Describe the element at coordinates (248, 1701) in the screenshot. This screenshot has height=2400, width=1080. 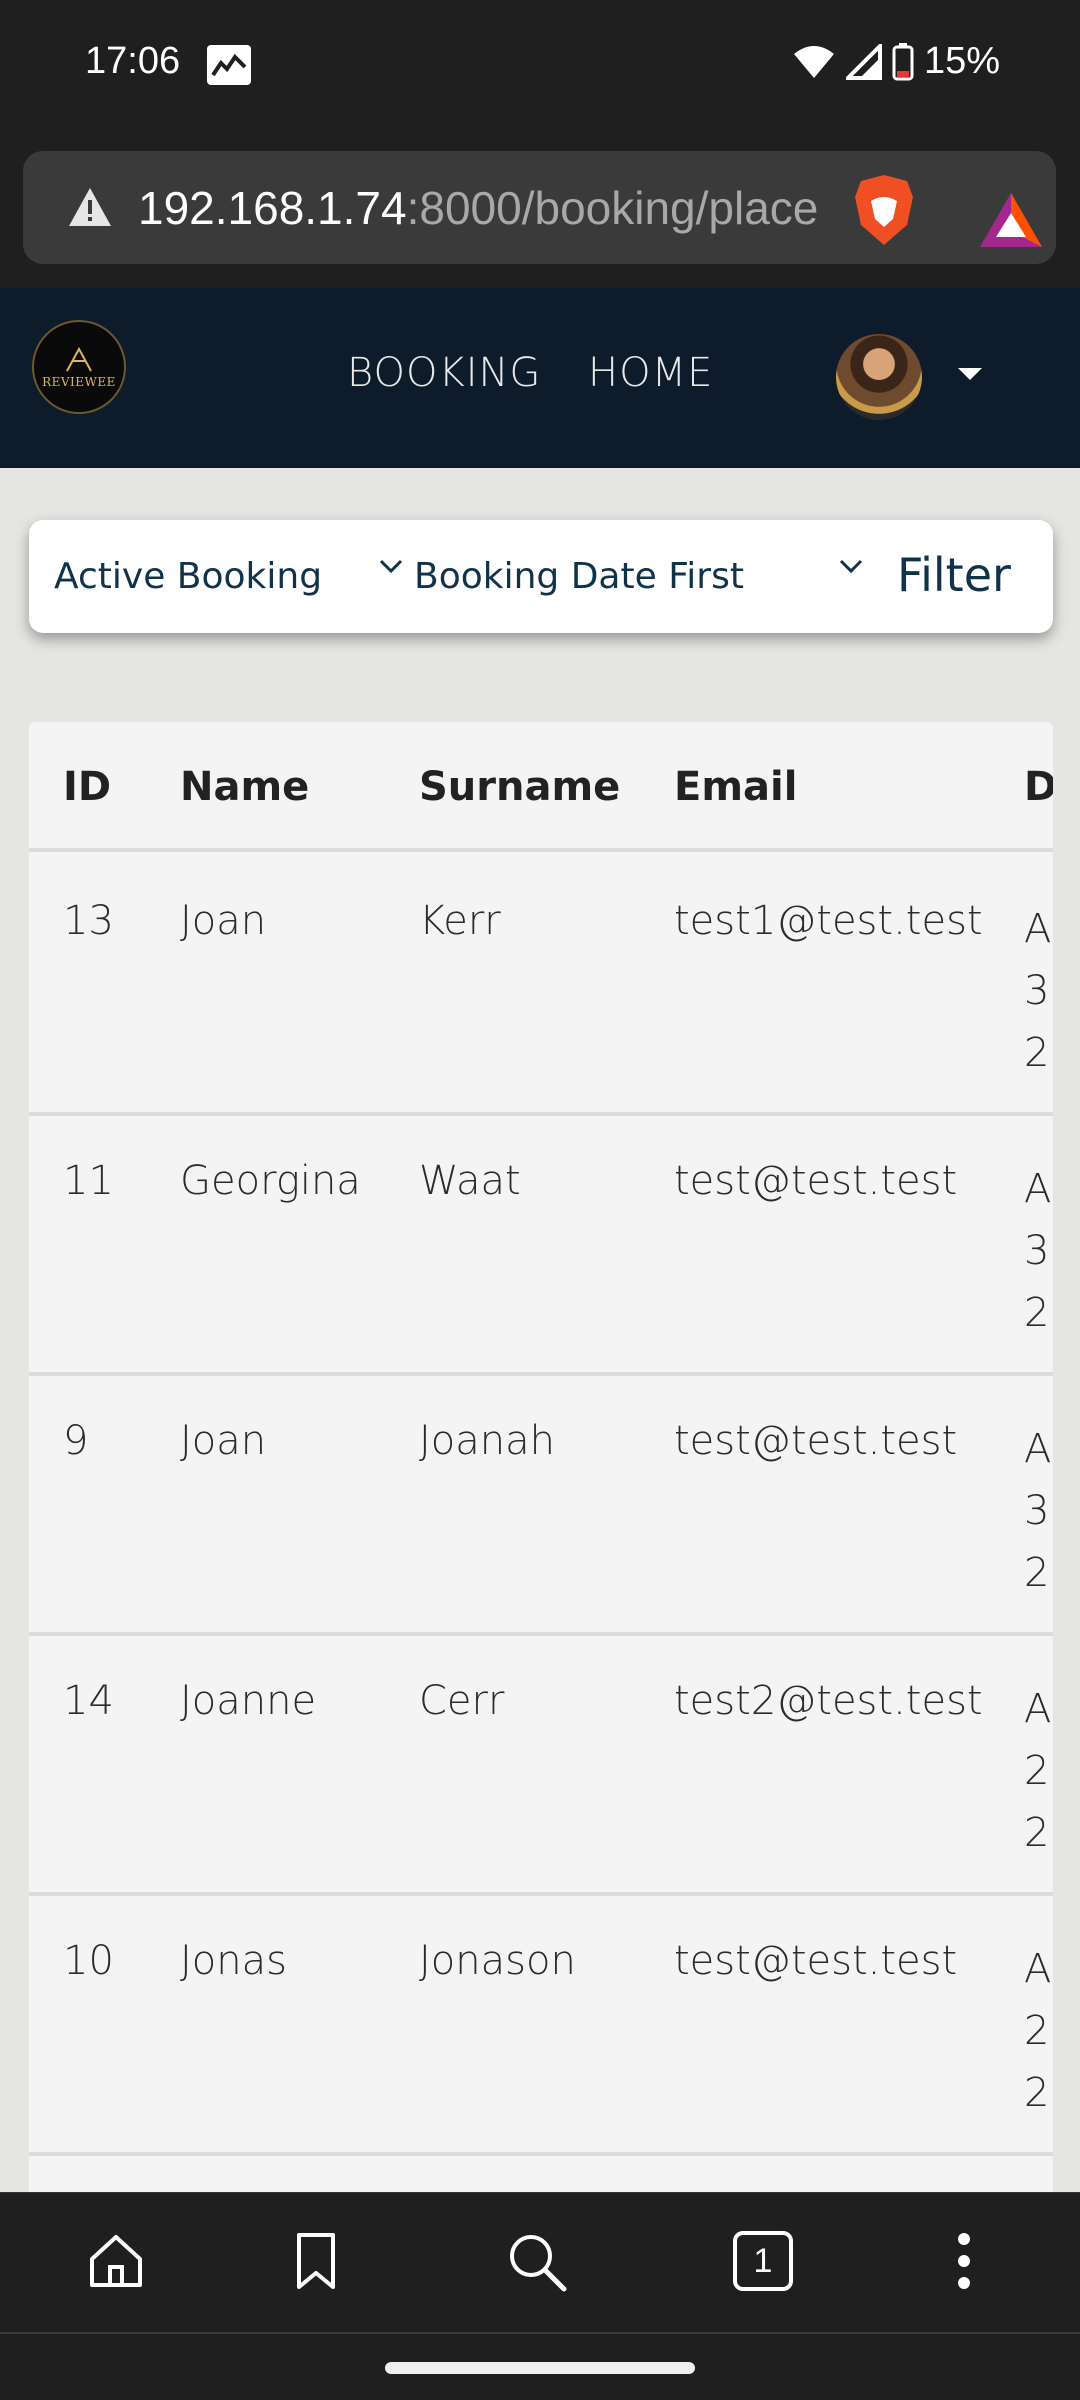
I see `cell-name: Joanne` at that location.